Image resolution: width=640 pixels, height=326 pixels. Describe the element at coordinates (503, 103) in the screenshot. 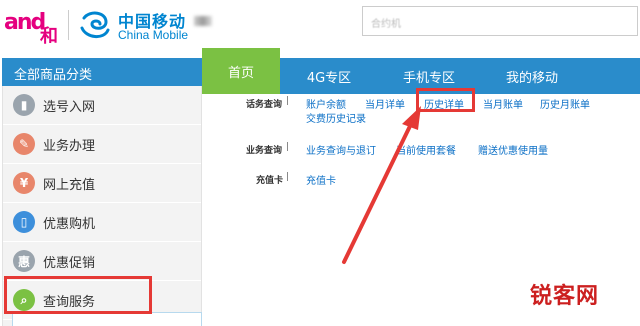

I see `link-current-month-bill: 当月账单` at that location.